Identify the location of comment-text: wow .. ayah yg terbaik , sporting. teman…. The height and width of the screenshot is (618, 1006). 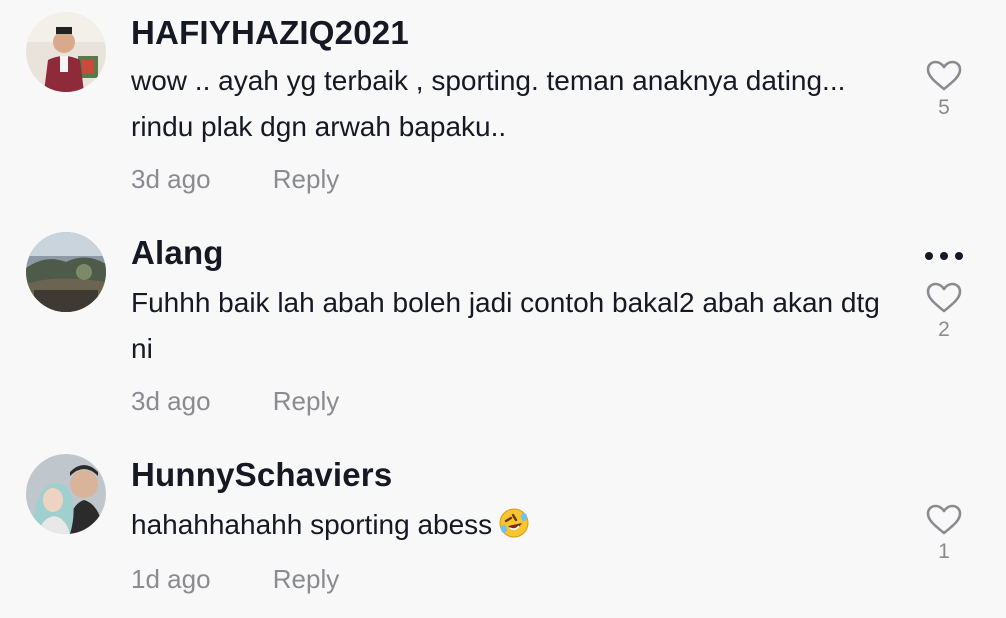
(488, 103).